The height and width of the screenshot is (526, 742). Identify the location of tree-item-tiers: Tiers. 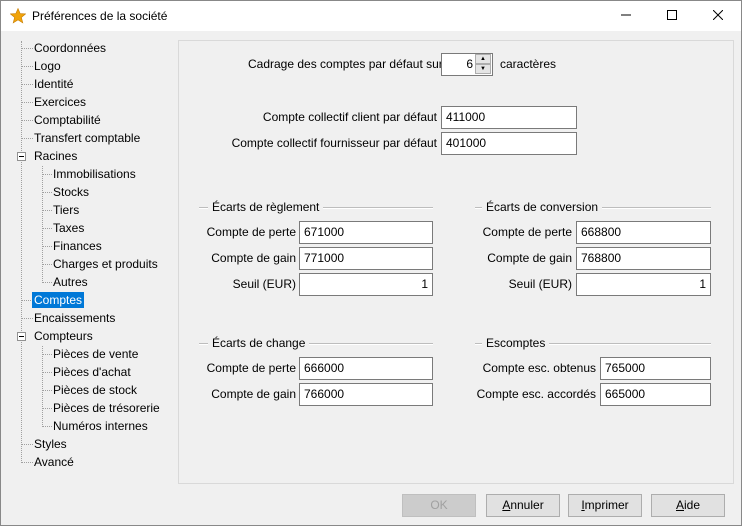
(66, 210).